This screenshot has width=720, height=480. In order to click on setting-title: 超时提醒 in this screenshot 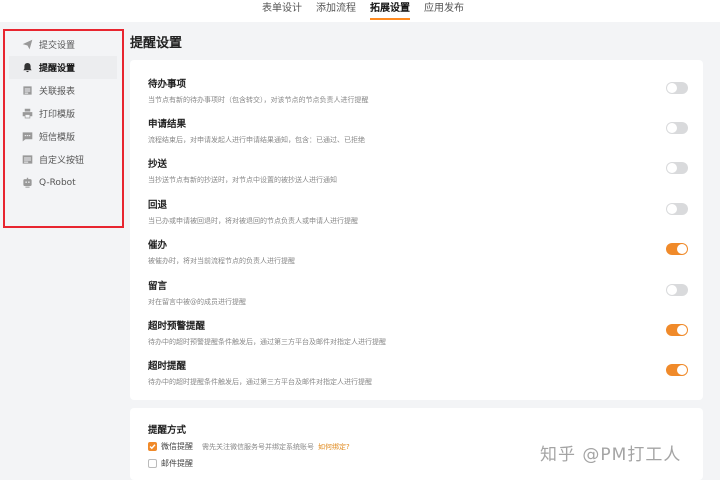, I will do `click(167, 366)`.